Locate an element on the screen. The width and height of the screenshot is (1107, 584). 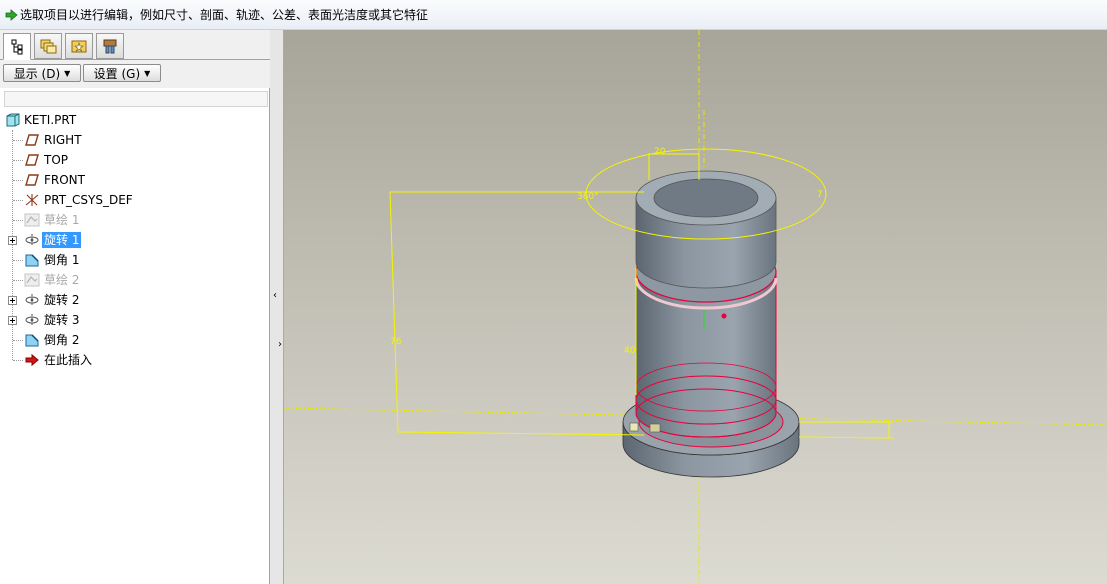
tree-item-sketch-2: 草绘 2 is located at coordinates (134, 280).